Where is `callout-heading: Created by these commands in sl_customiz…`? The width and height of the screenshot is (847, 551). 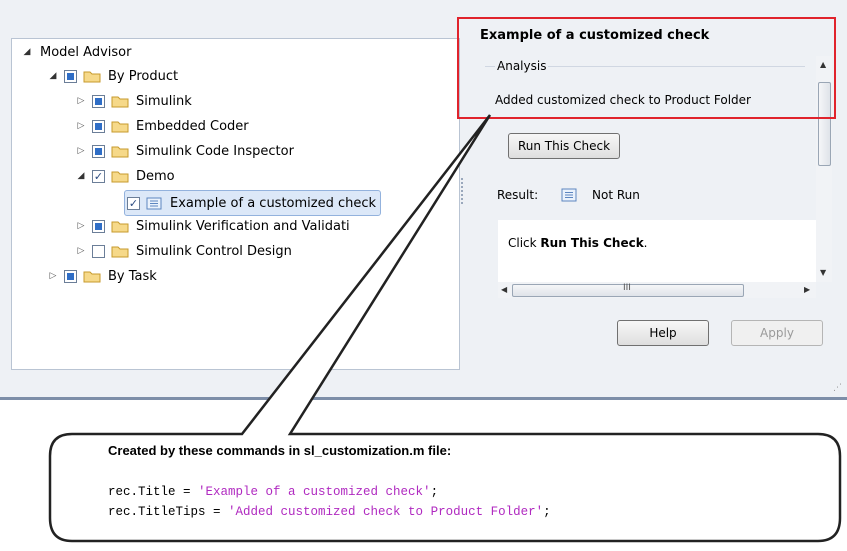 callout-heading: Created by these commands in sl_customiz… is located at coordinates (280, 450).